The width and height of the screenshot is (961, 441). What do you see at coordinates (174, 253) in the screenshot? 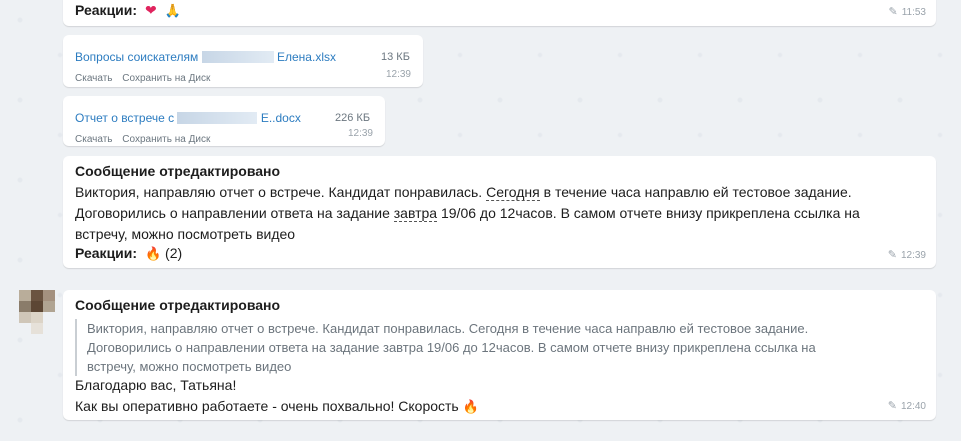
I see `reaction-count: (2)` at bounding box center [174, 253].